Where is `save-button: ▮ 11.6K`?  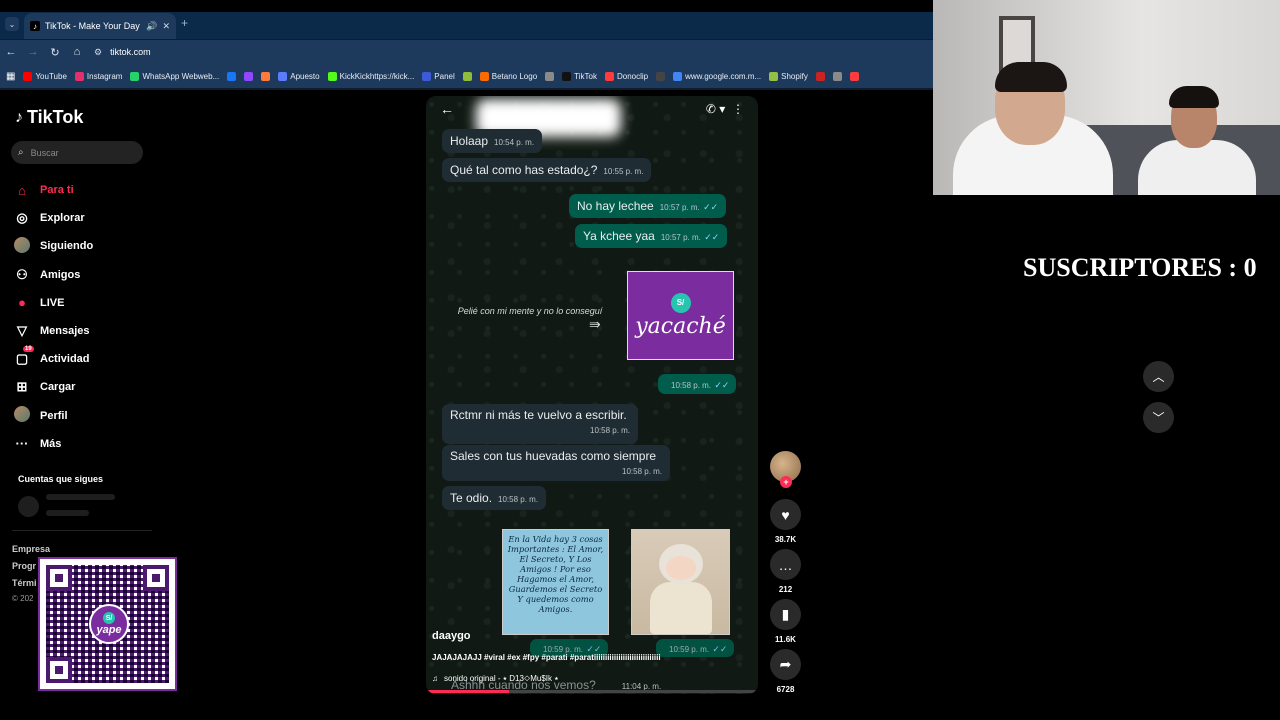
save-button: ▮ 11.6K is located at coordinates (785, 621).